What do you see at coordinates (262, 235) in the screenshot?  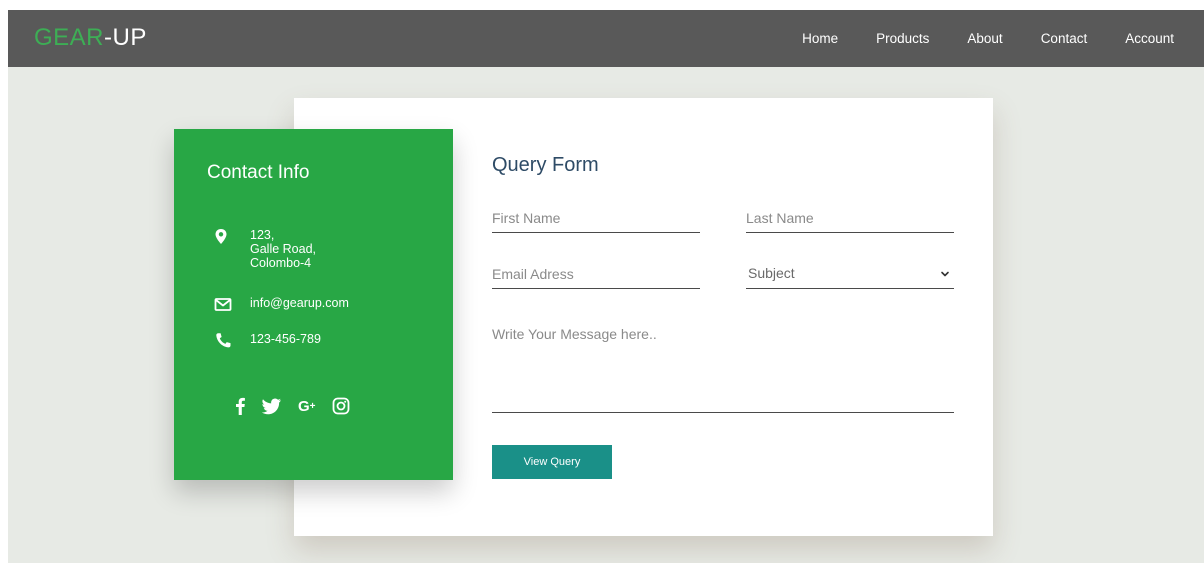 I see `address-line-1: 123,` at bounding box center [262, 235].